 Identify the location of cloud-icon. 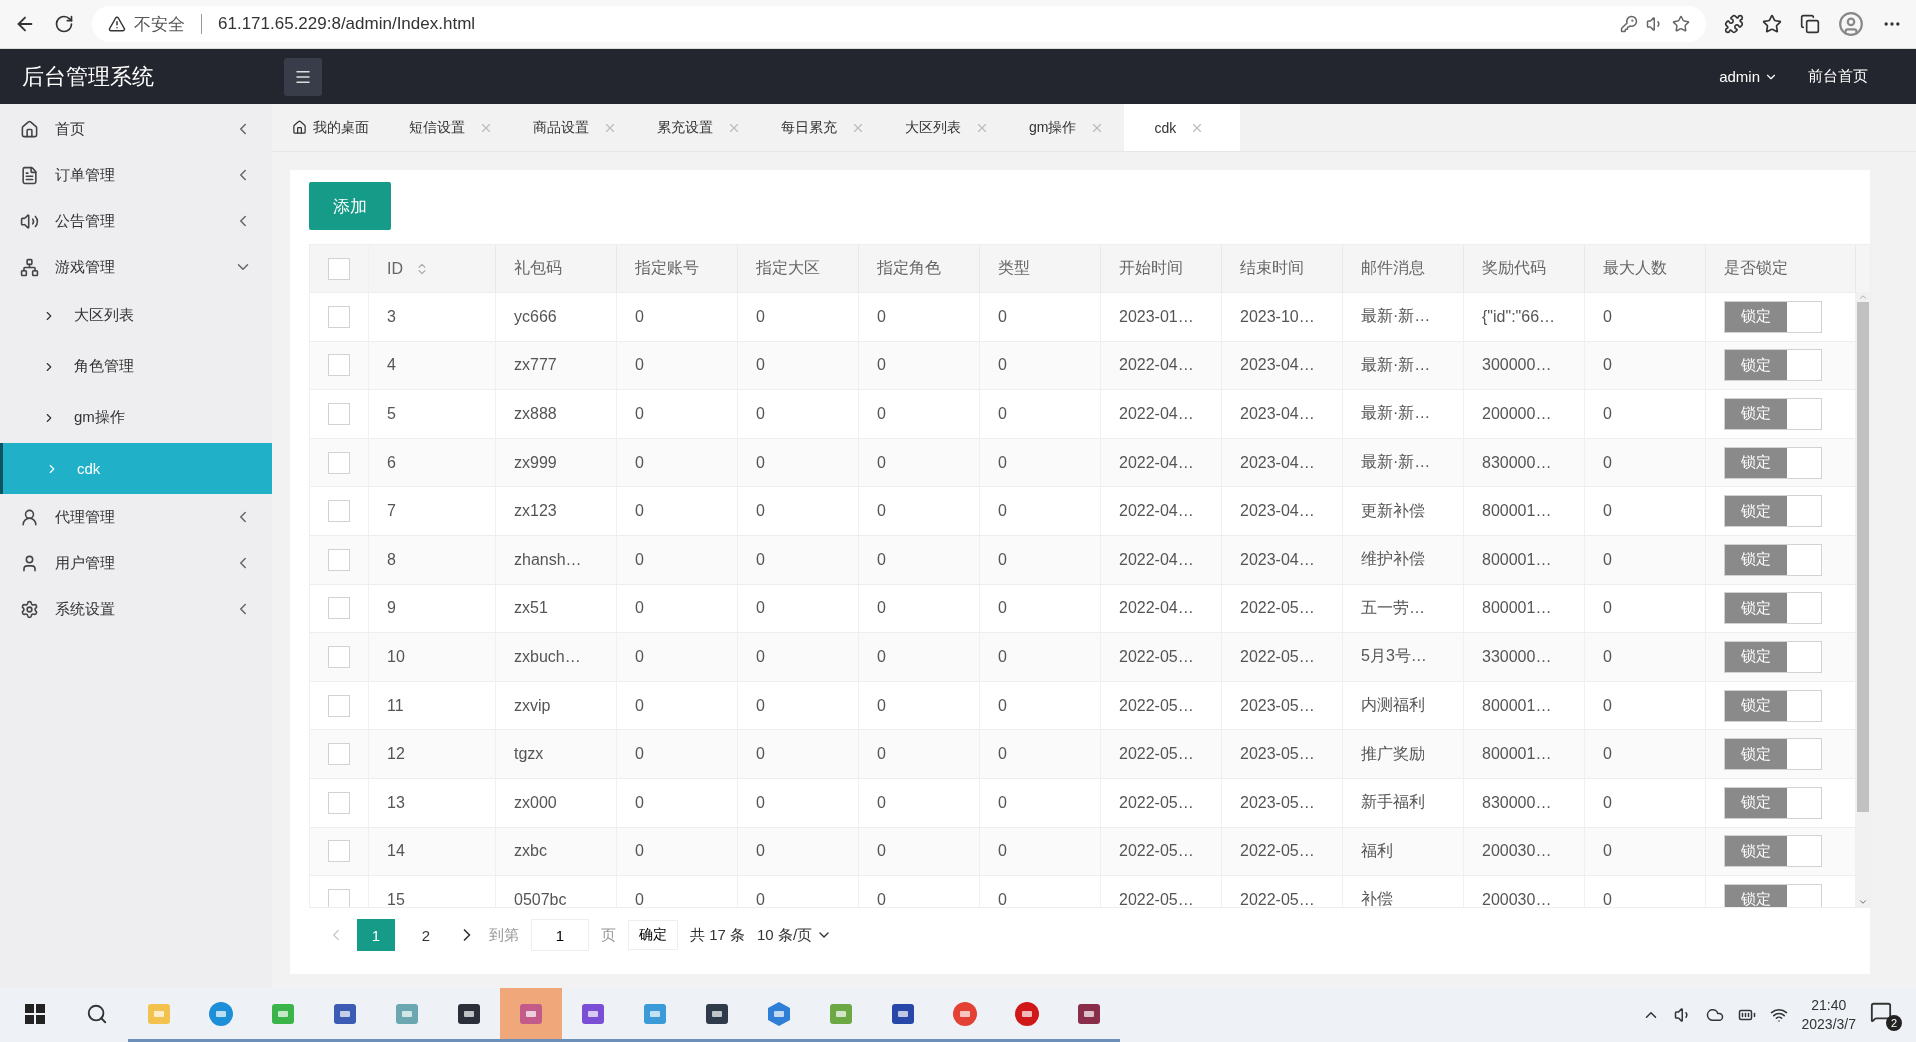
(1714, 1015).